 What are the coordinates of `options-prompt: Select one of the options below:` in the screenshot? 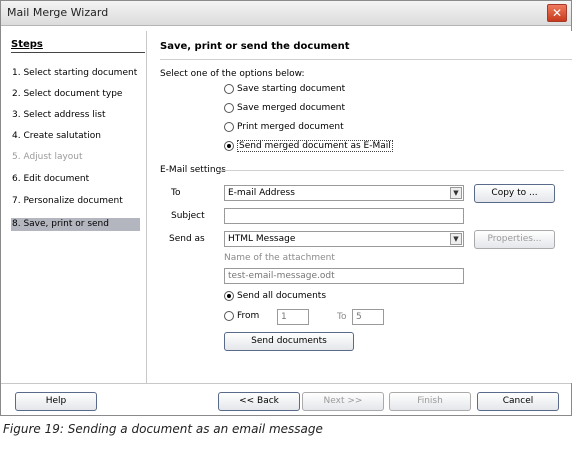 It's located at (232, 74).